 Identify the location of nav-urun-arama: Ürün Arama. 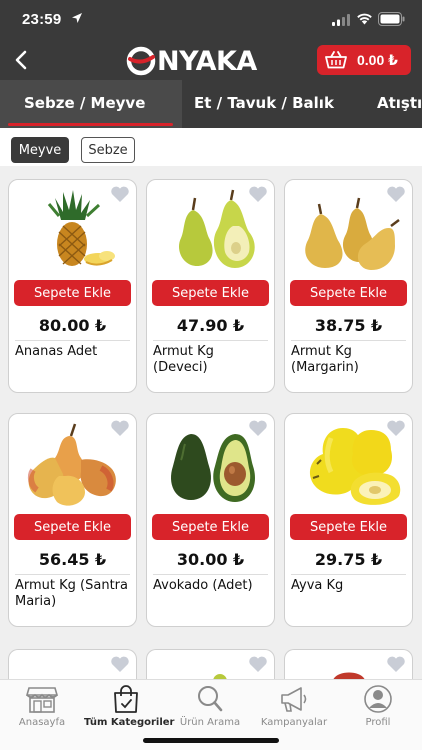
(210, 706).